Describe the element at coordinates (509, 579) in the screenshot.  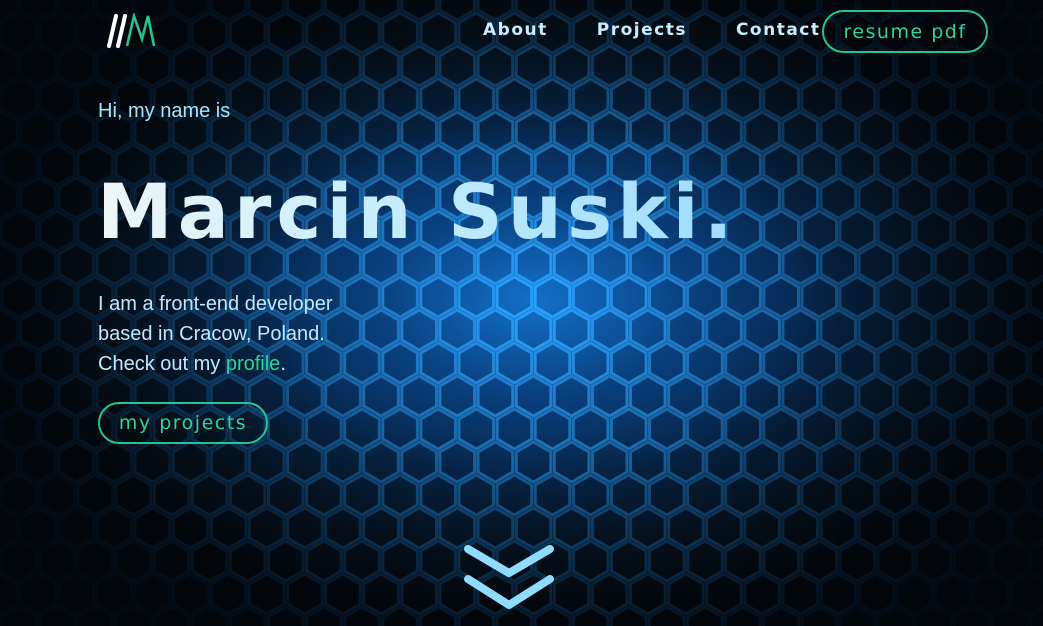
I see `double-chevron-down-icon` at that location.